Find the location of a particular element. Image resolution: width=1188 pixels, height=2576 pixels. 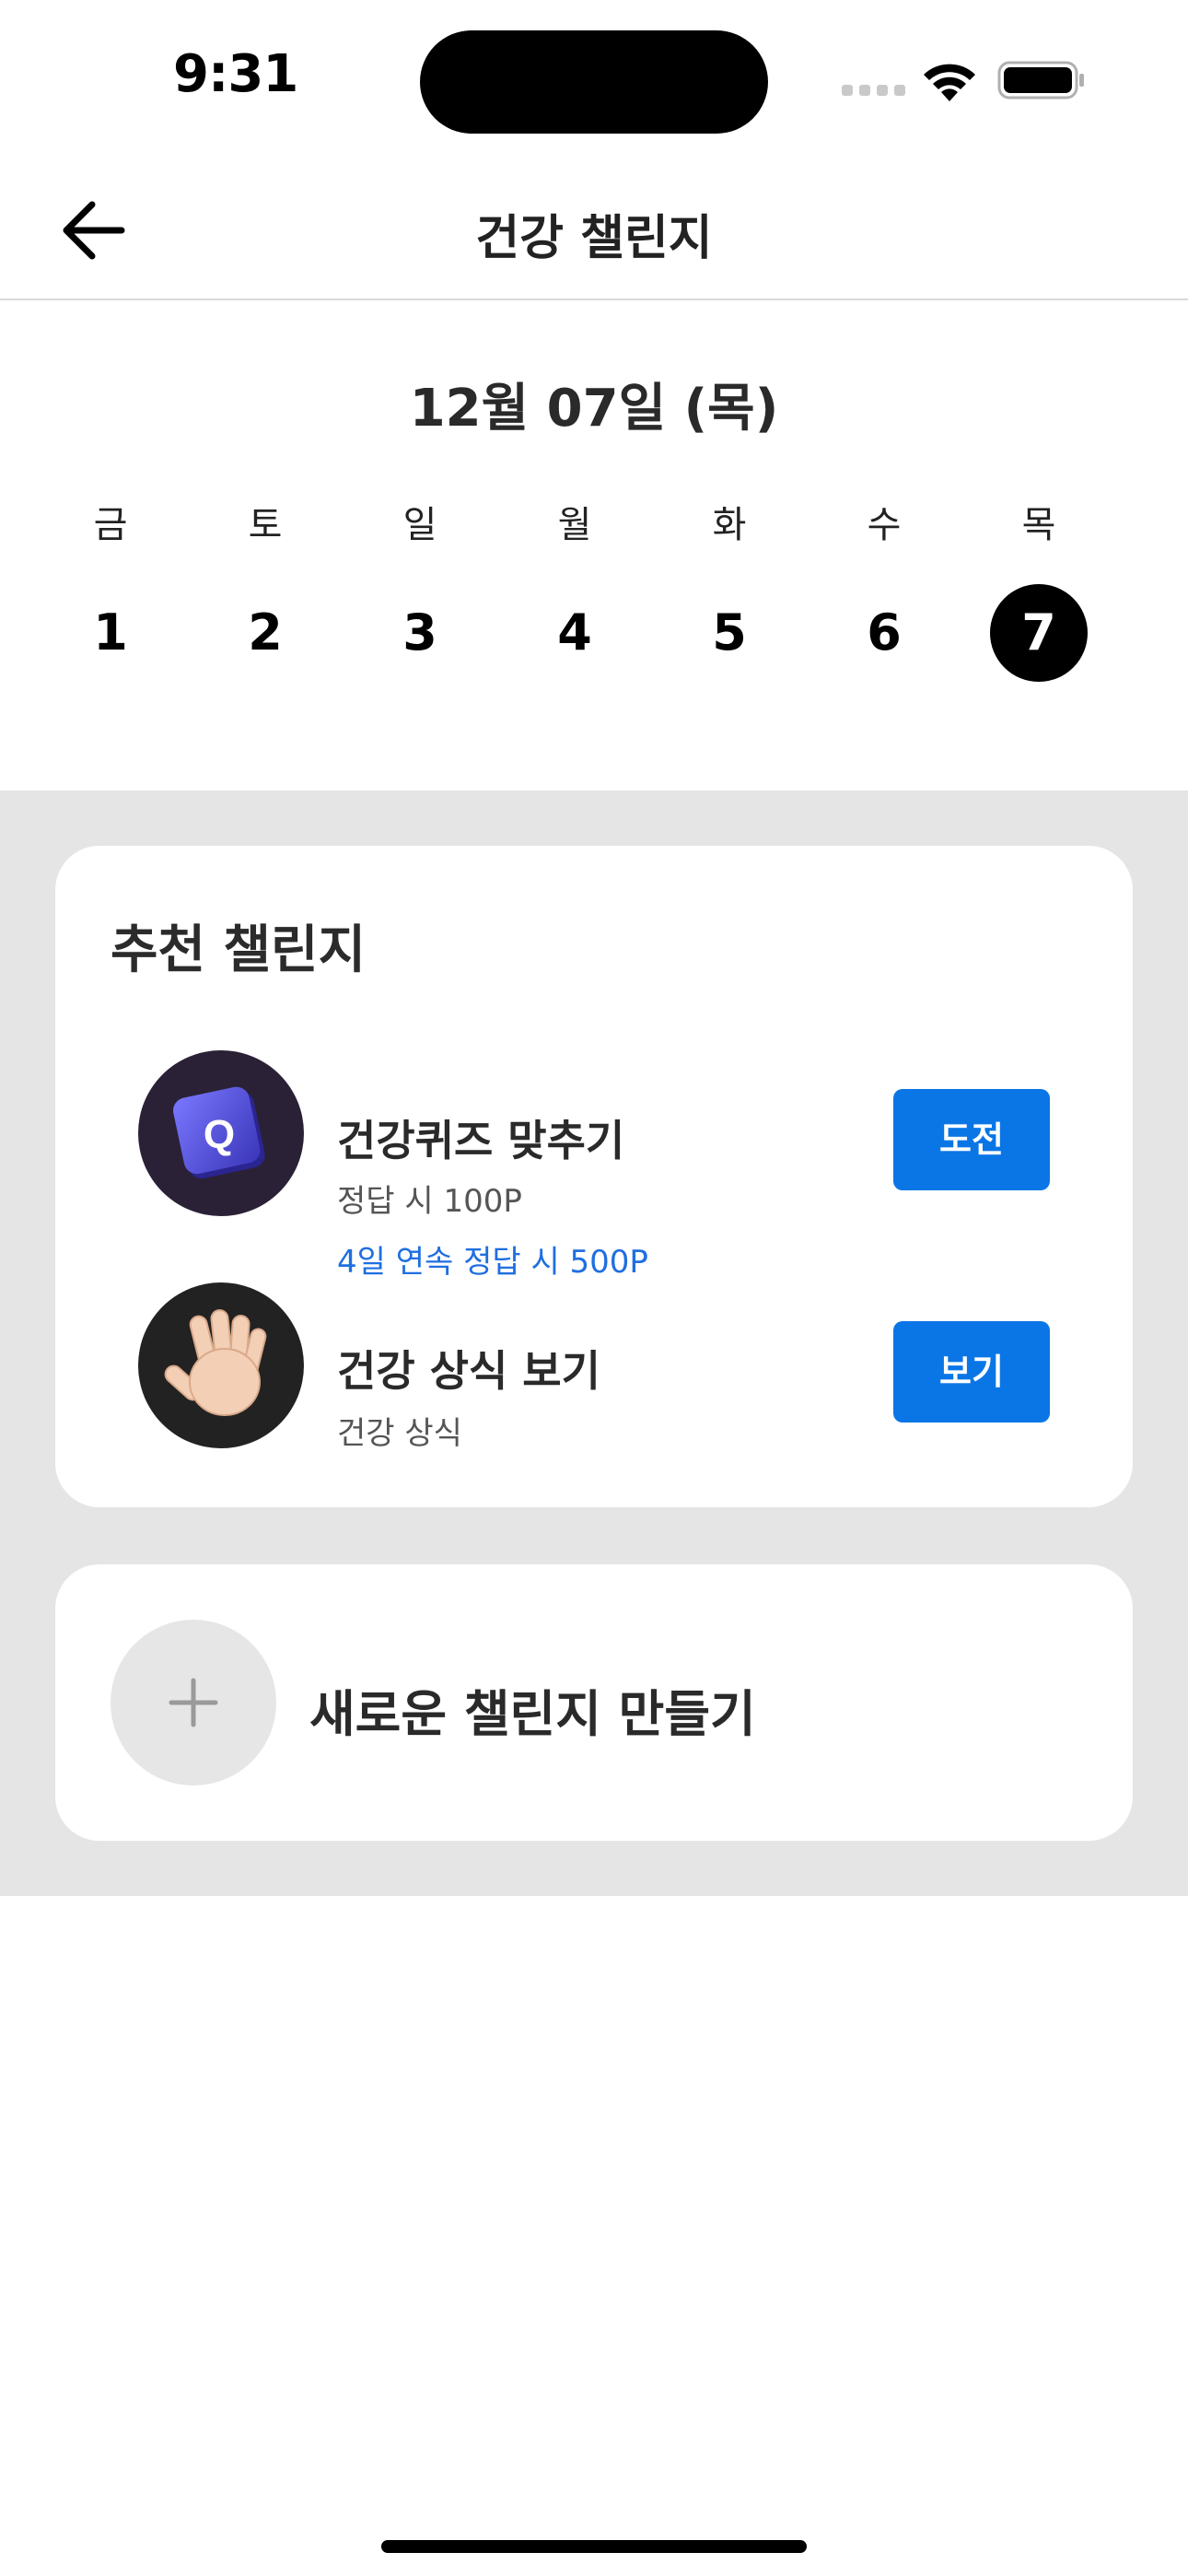

svg-text: Q is located at coordinates (219, 1134).